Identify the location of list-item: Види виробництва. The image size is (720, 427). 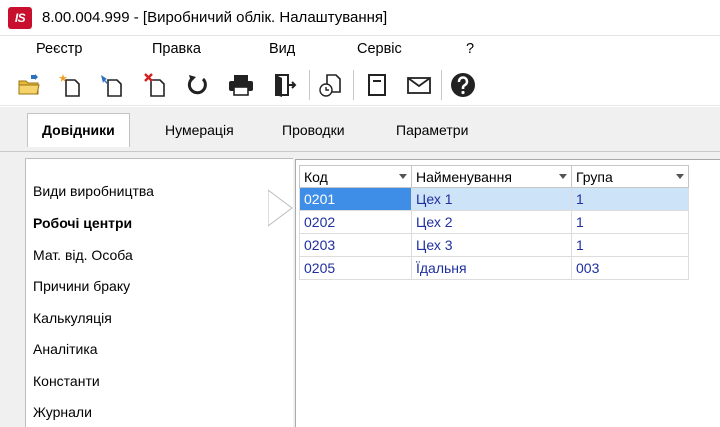
(93, 191).